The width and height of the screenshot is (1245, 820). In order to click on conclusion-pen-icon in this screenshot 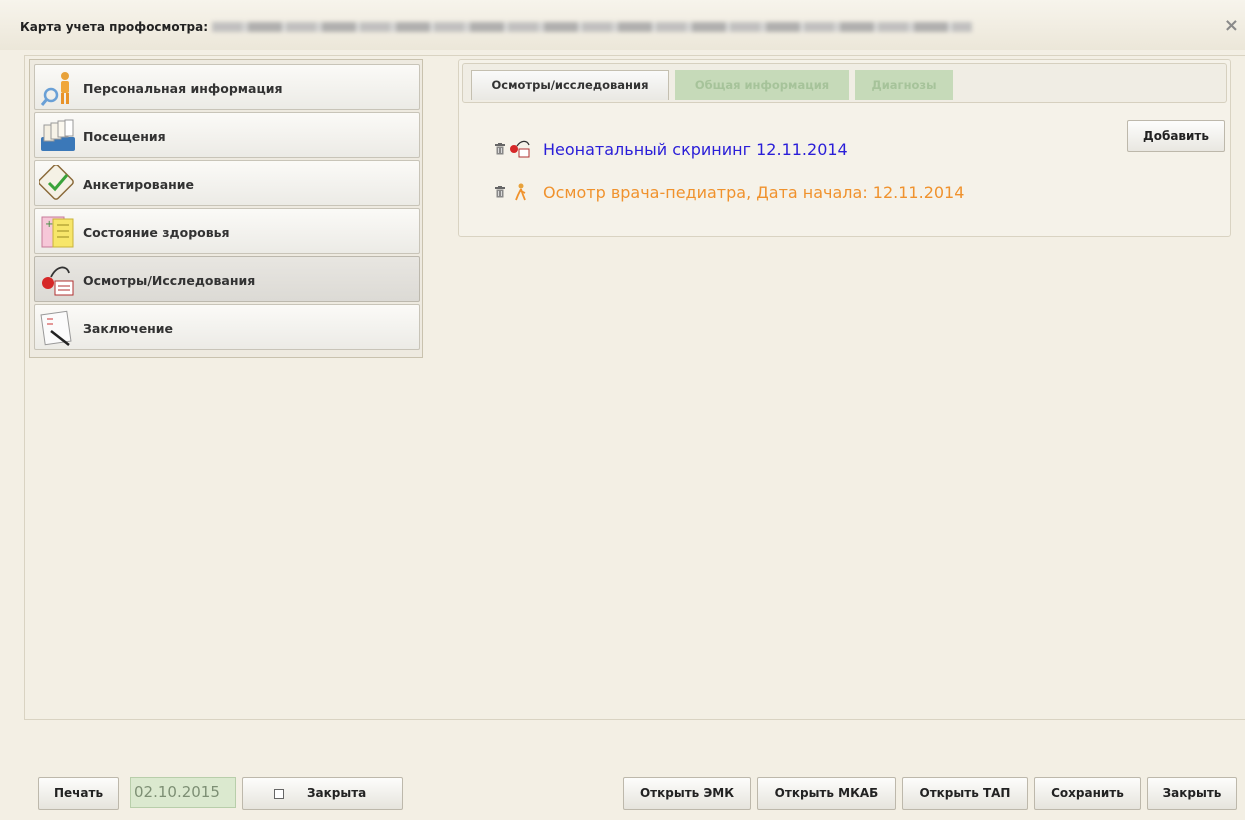, I will do `click(56, 328)`.